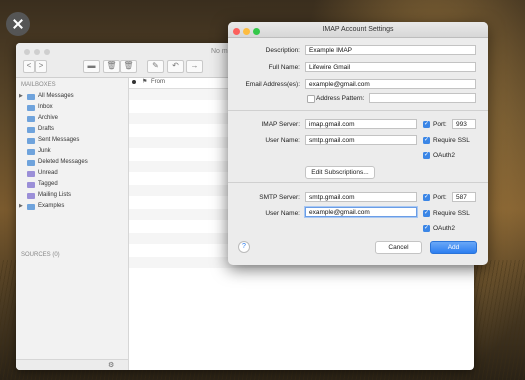 This screenshot has width=525, height=380. Describe the element at coordinates (59, 140) in the screenshot. I see `sidebar-item-label: Sent Messages` at that location.